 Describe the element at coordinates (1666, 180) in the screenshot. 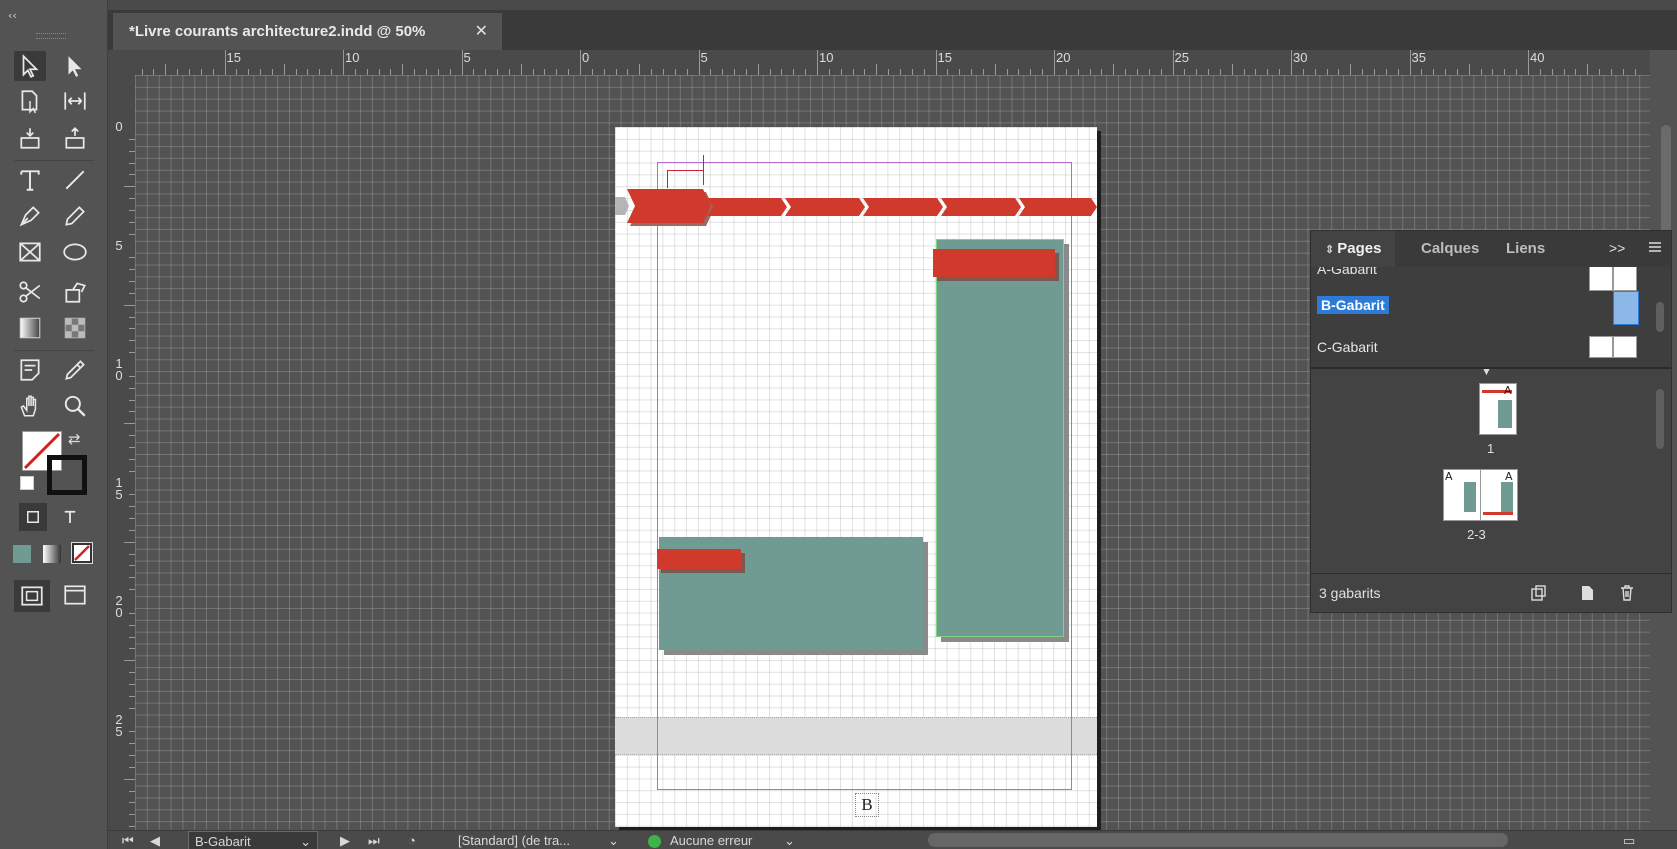

I see `vertical-scroll-thumb` at that location.